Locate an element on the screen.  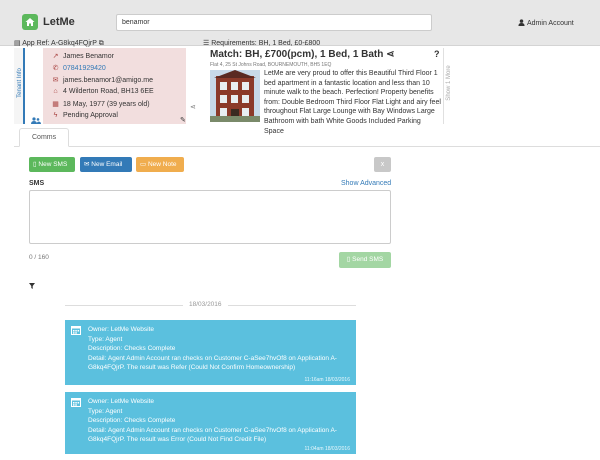
send-sms-button: ▯ Send SMS is located at coordinates (365, 260).